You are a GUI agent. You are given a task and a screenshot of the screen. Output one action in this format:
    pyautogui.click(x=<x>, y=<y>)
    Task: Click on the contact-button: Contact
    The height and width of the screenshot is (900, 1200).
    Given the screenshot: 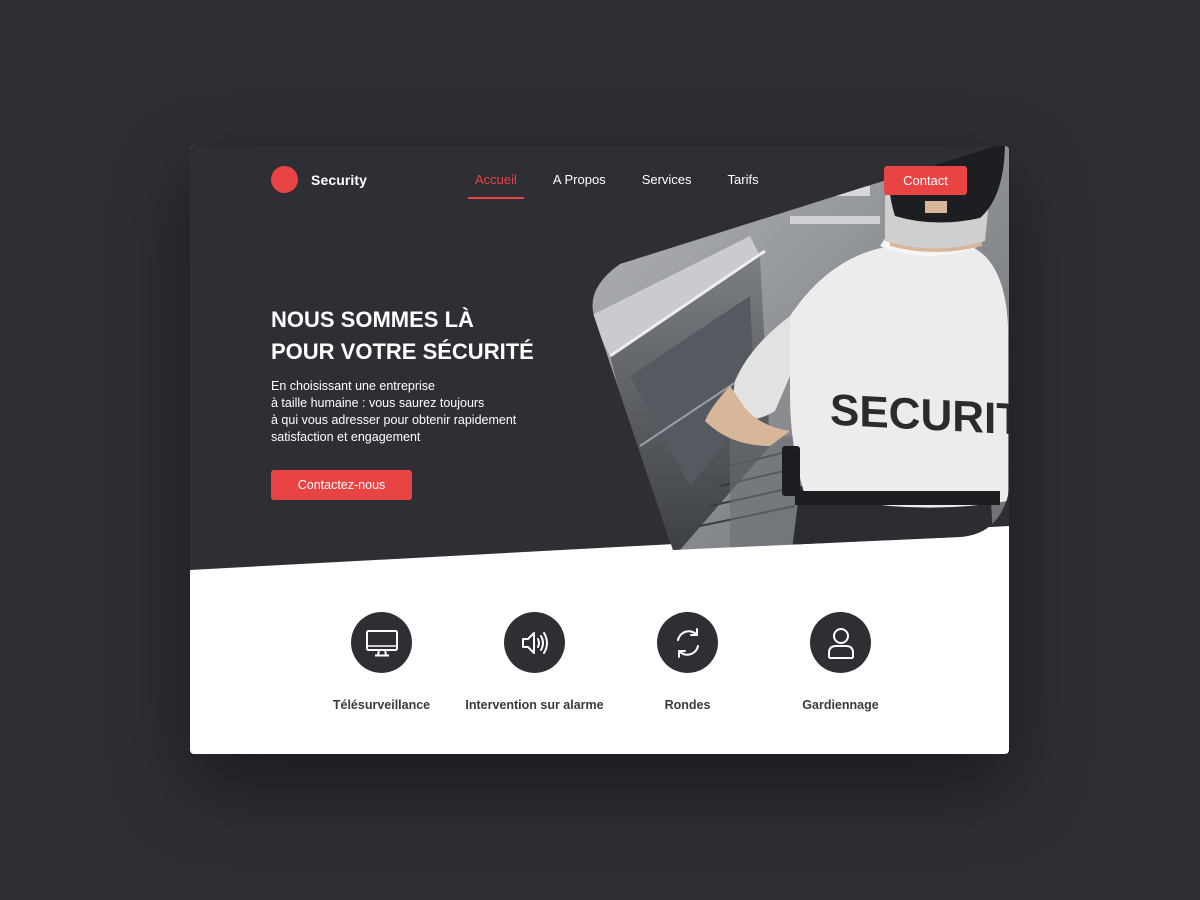 What is the action you would take?
    pyautogui.click(x=925, y=180)
    